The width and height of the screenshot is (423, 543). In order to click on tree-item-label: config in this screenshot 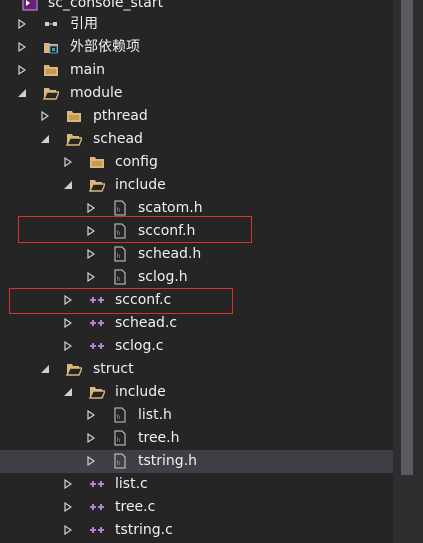, I will do `click(136, 162)`.